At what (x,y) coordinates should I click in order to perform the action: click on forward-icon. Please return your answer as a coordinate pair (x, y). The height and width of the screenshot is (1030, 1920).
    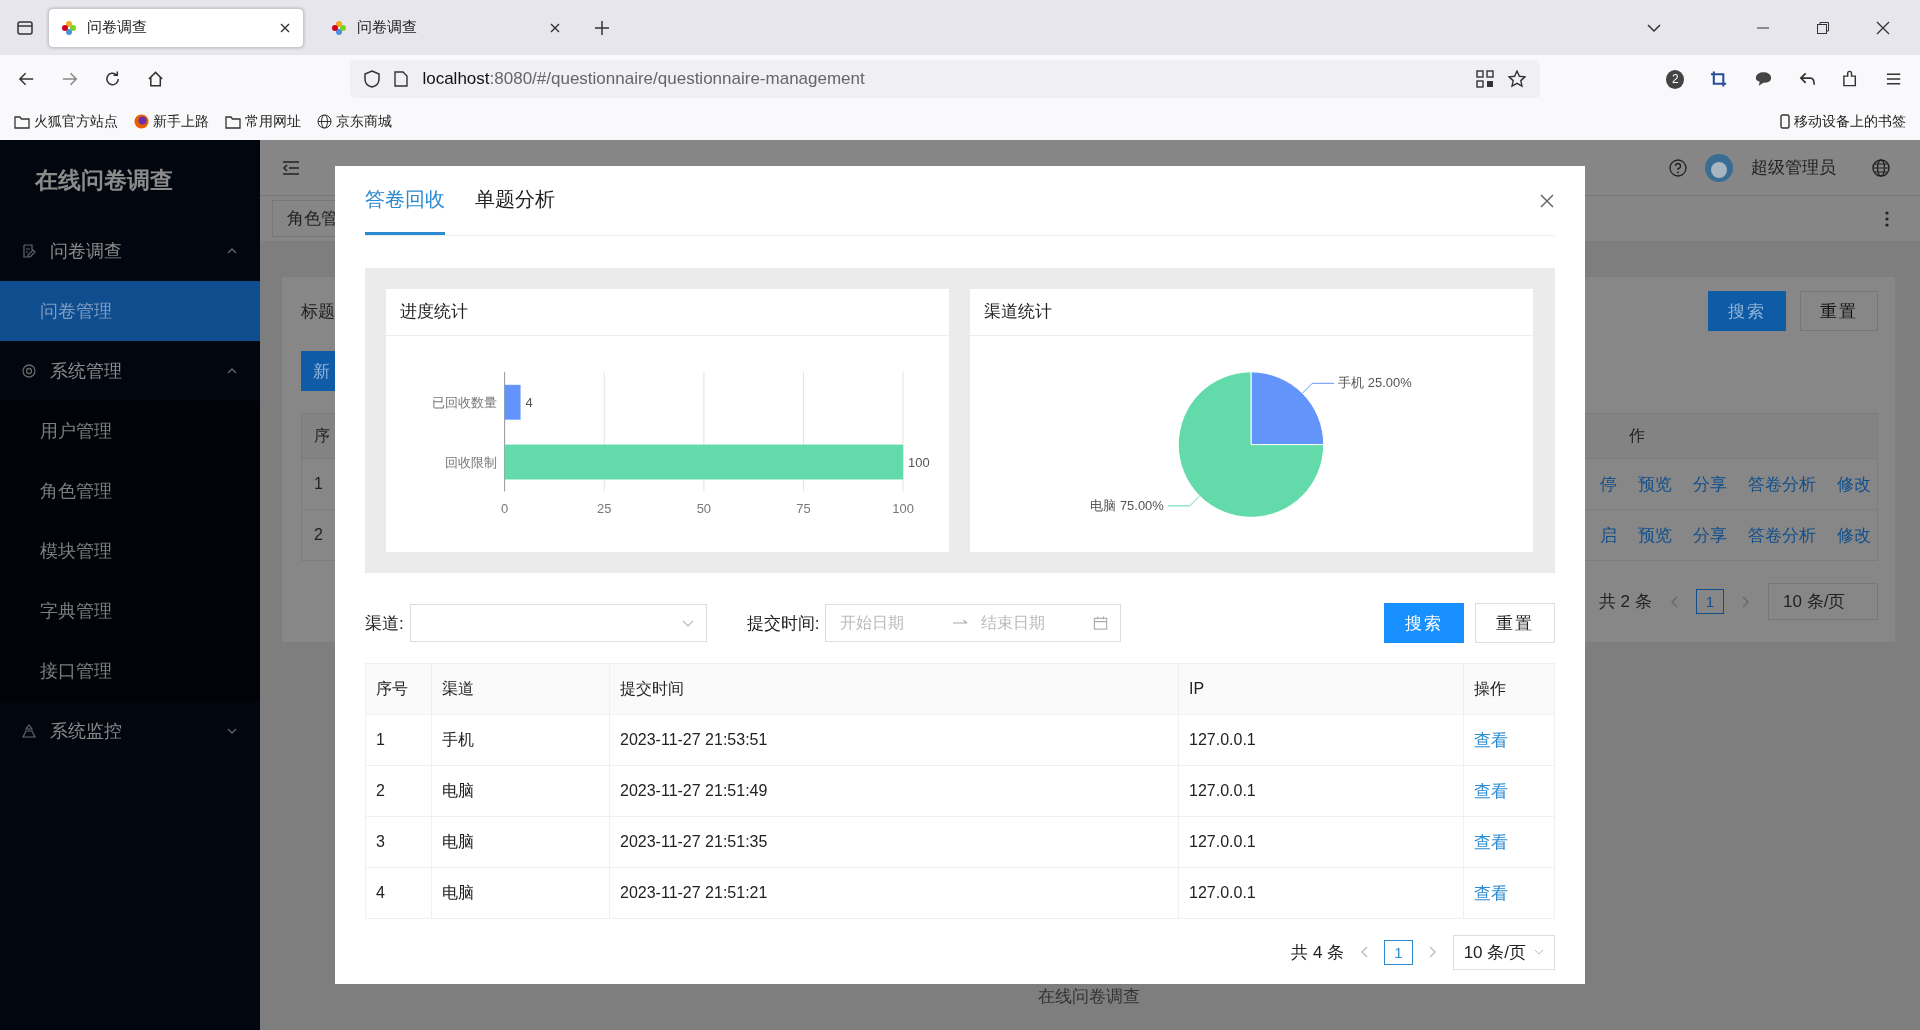
    Looking at the image, I should click on (70, 79).